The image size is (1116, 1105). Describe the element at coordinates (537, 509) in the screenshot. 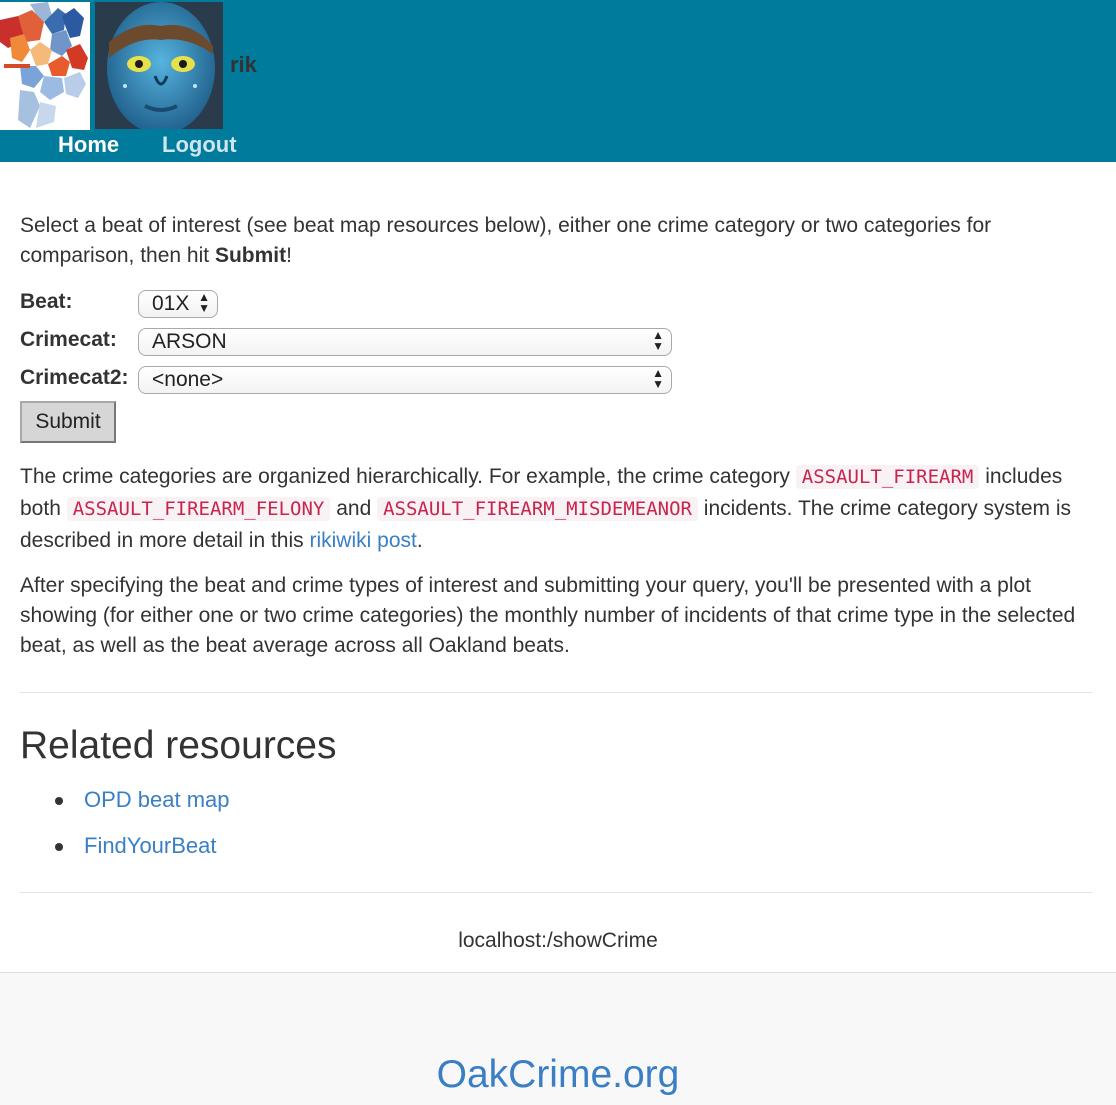

I see `code-assault-firearm-misdemeanor: ASSAULT_FIREARM_MISDEMEANOR` at that location.